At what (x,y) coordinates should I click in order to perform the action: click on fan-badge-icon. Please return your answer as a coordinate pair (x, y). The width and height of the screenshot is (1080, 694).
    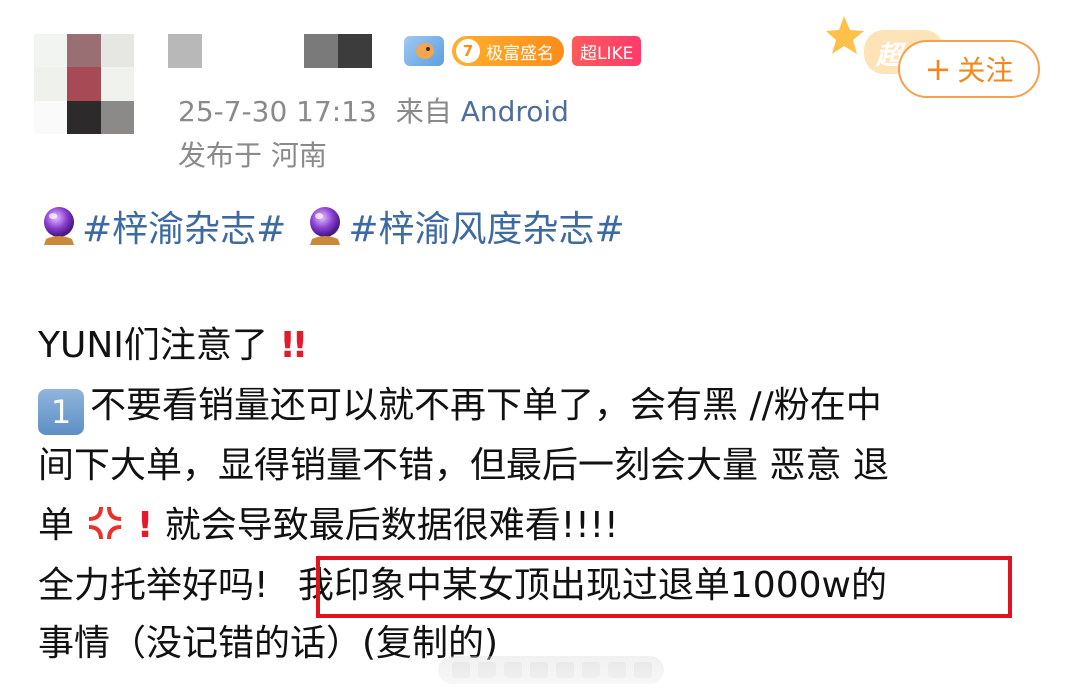
    Looking at the image, I should click on (424, 51).